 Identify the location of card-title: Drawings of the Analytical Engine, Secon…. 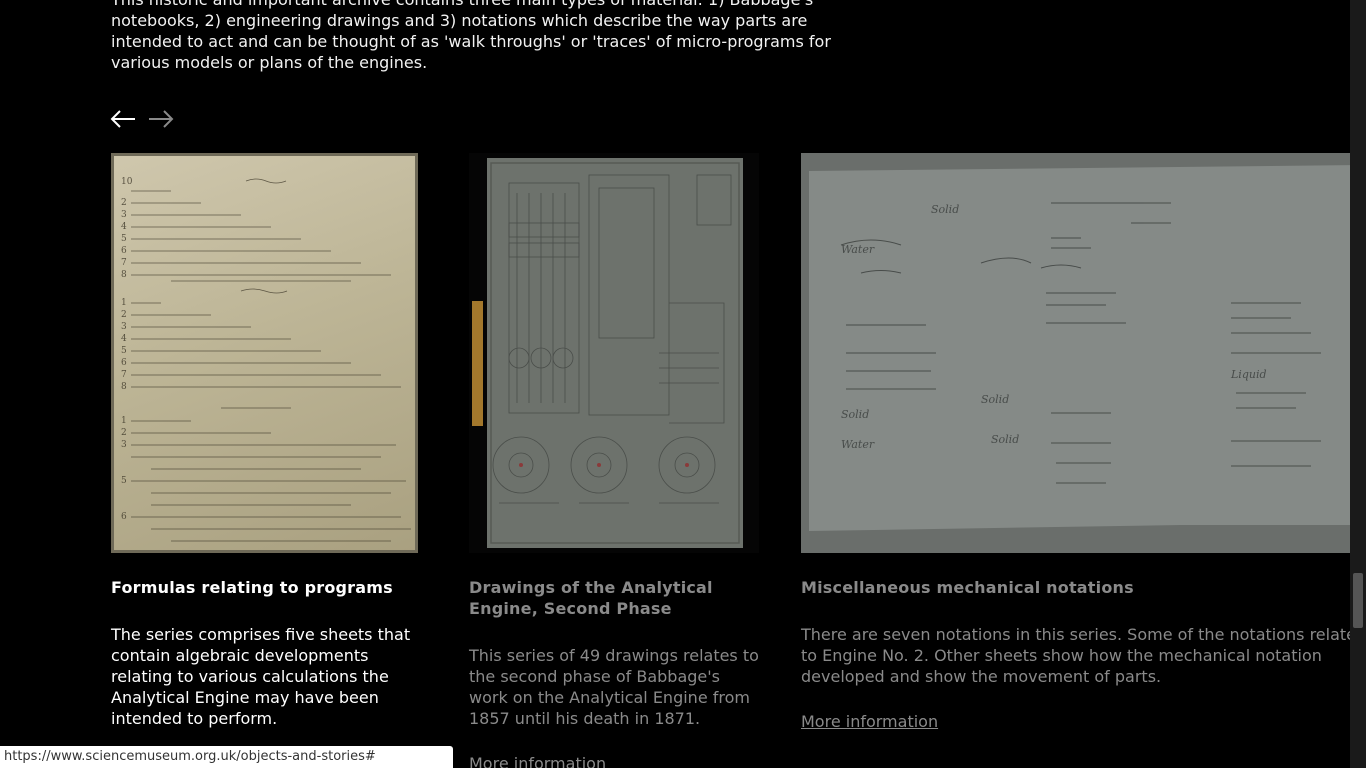
(614, 598).